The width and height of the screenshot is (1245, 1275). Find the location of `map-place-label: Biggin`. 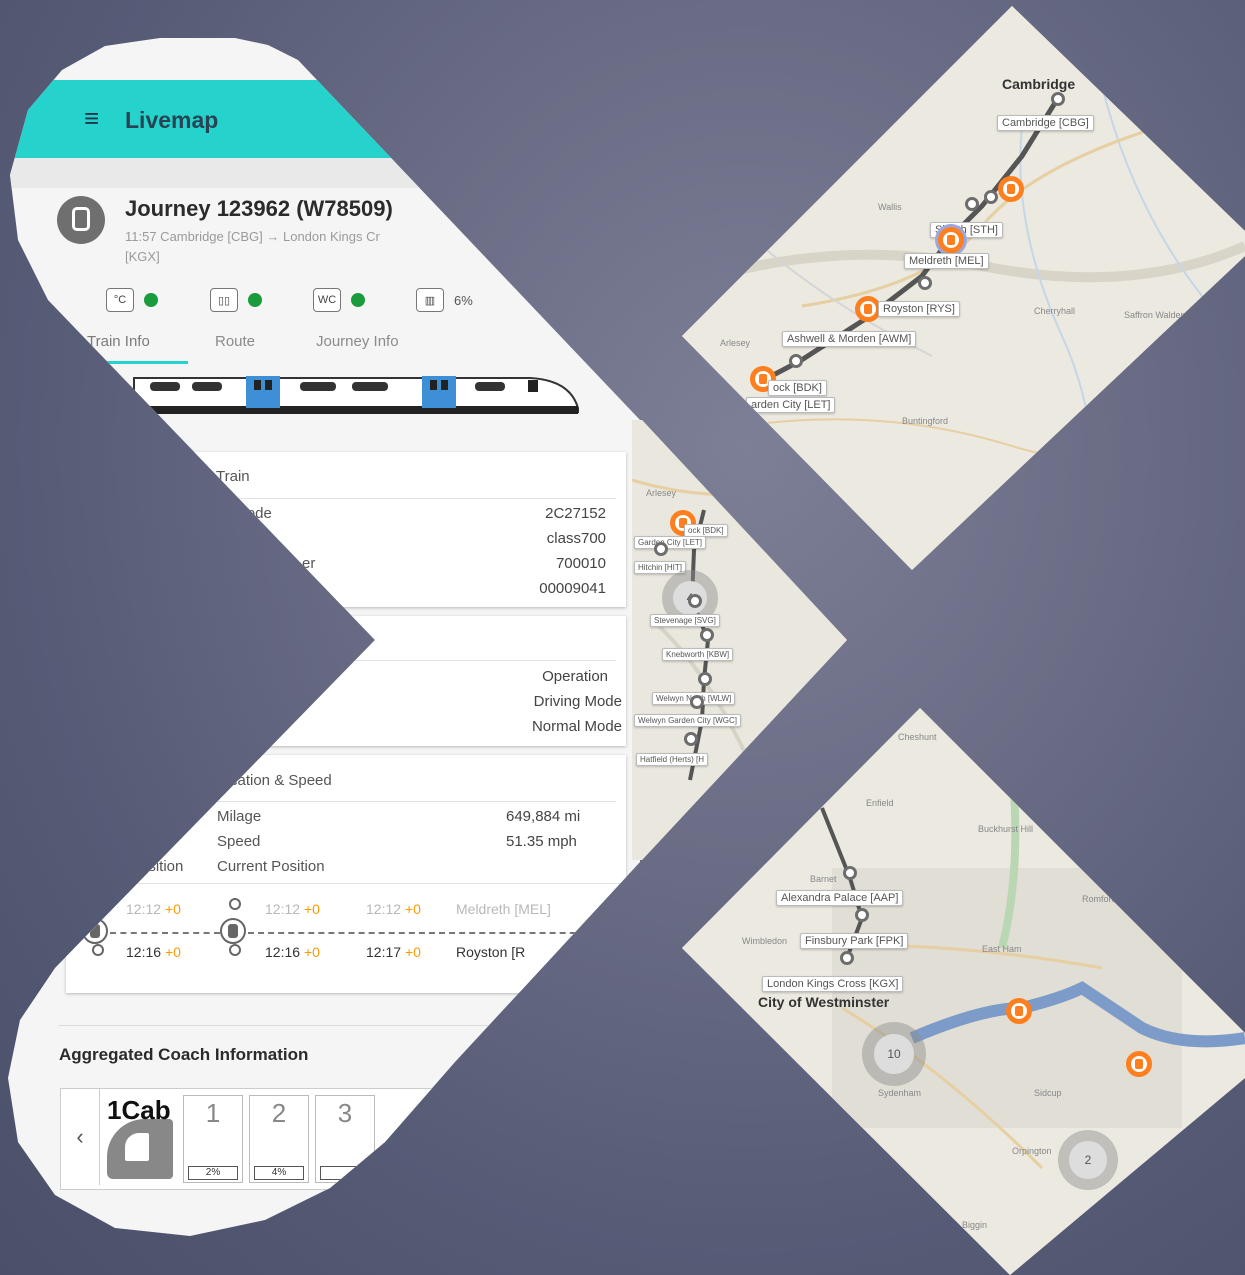

map-place-label: Biggin is located at coordinates (975, 1225).